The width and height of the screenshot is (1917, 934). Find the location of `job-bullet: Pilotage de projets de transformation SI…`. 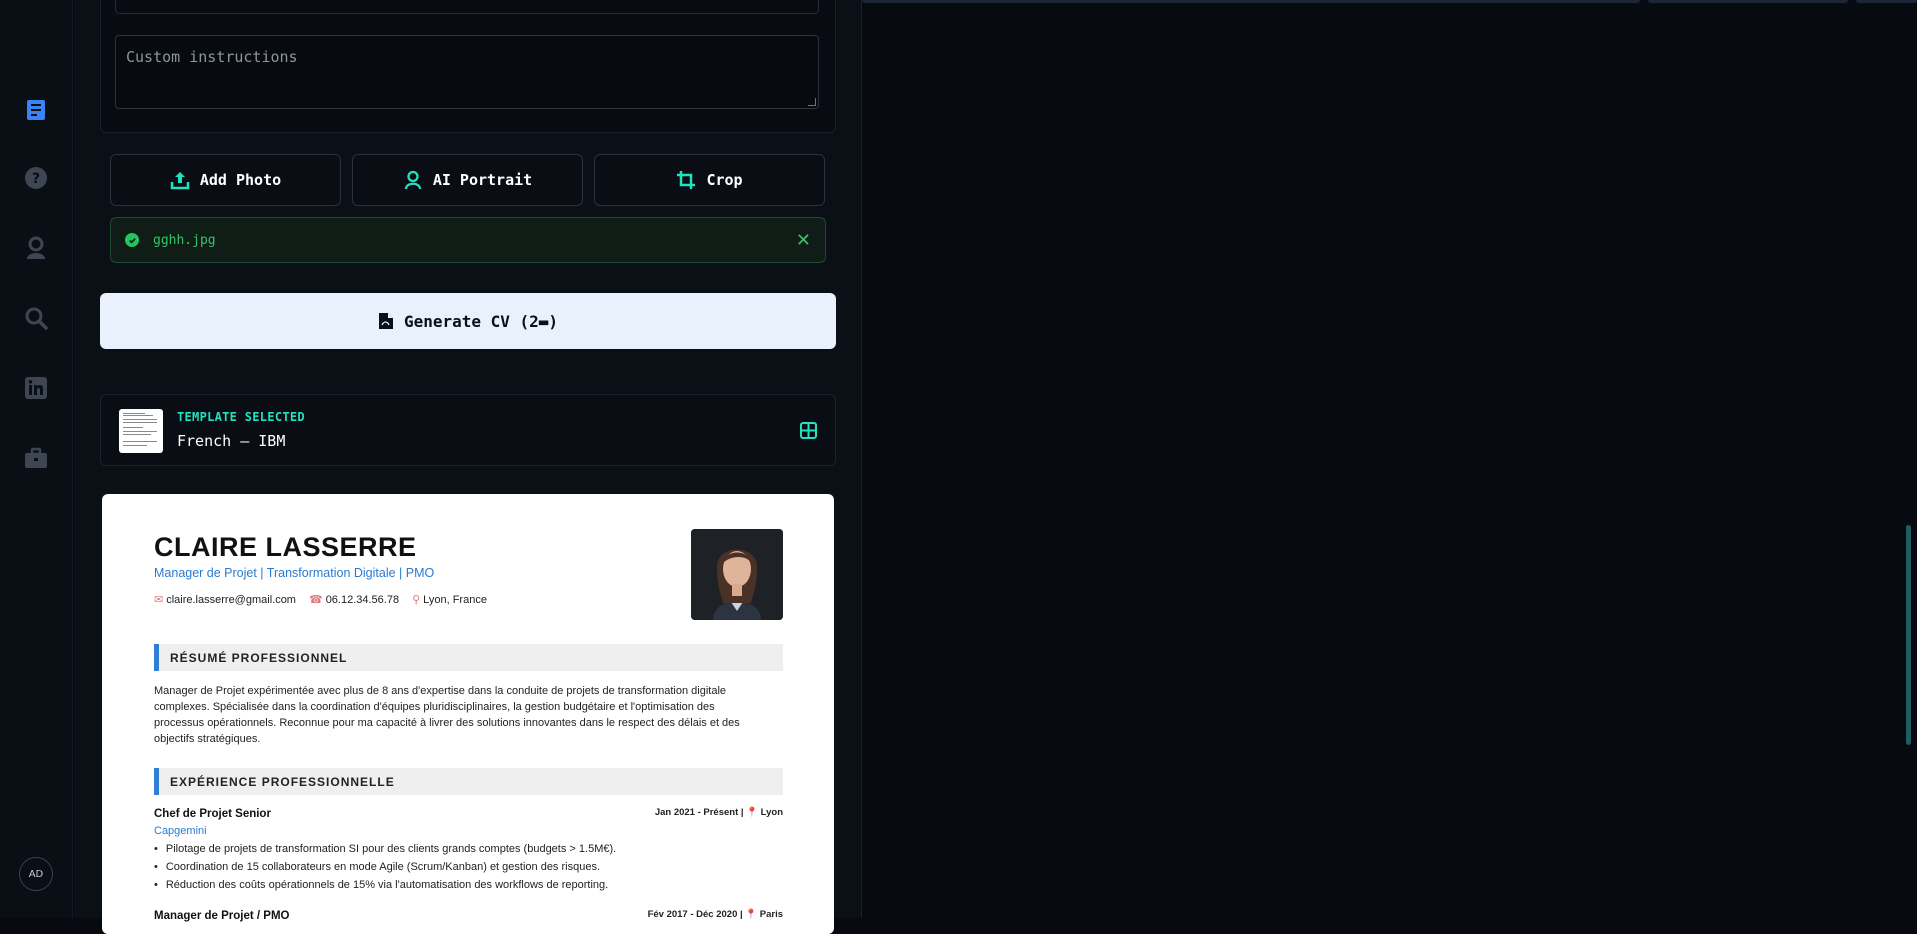

job-bullet: Pilotage de projets de transformation SI… is located at coordinates (385, 849).